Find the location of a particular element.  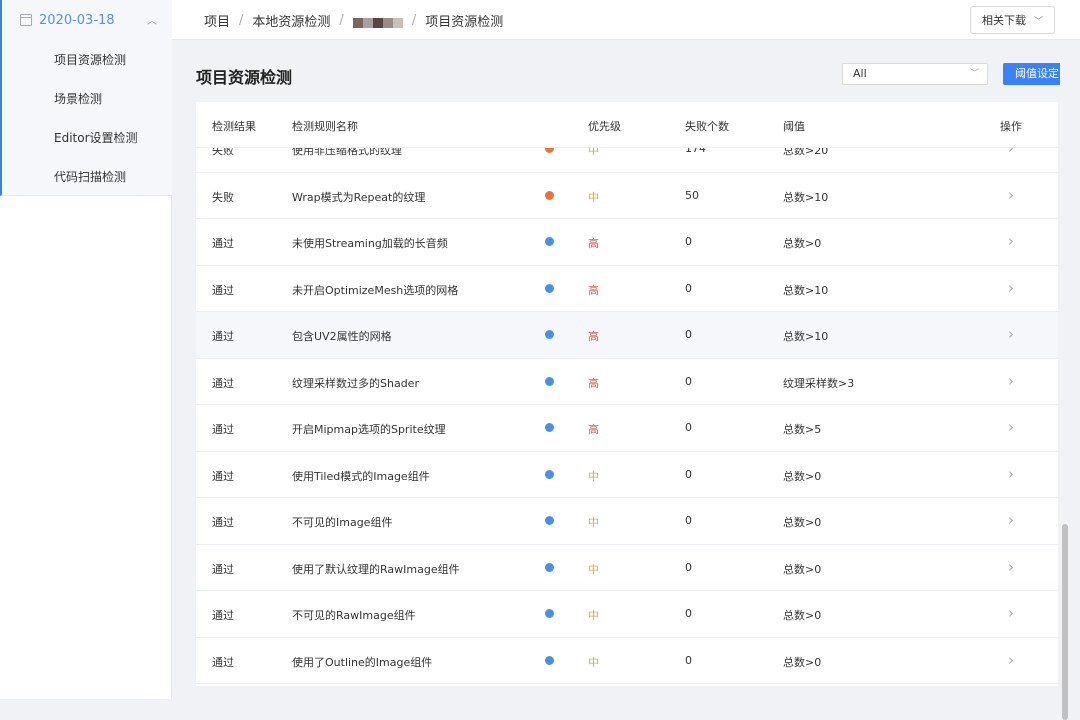

table-row: 通过 使用了默认纹理的RawImage组件 中 0 总数>0 › is located at coordinates (627, 568).